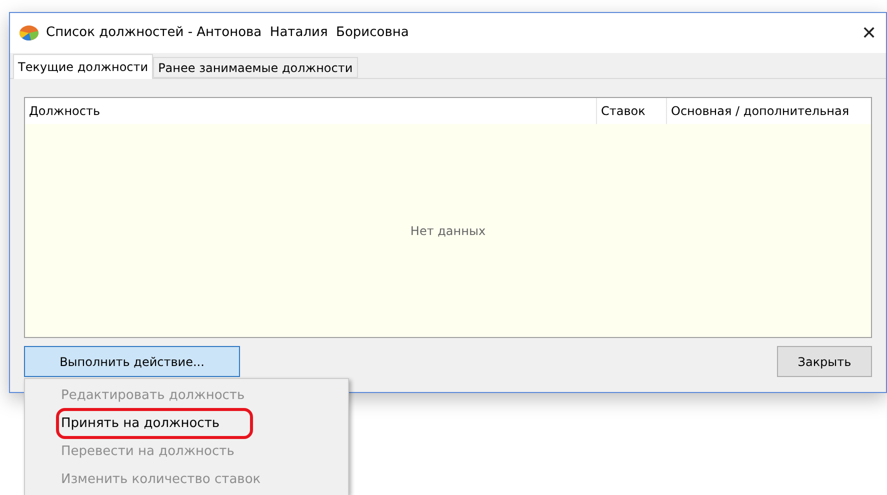 The height and width of the screenshot is (495, 887). Describe the element at coordinates (448, 231) in the screenshot. I see `empty-message: Нет данных` at that location.